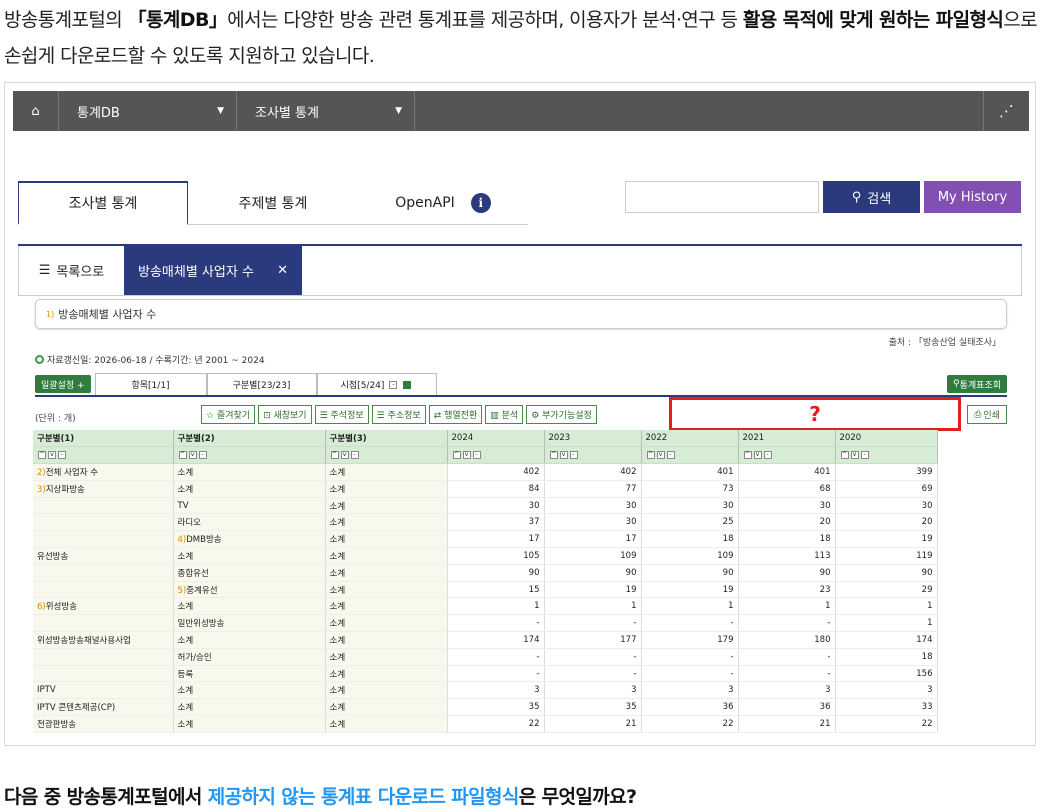 The width and height of the screenshot is (1040, 812). I want to click on tab-survey-stats: 조사별 통계, so click(103, 203).